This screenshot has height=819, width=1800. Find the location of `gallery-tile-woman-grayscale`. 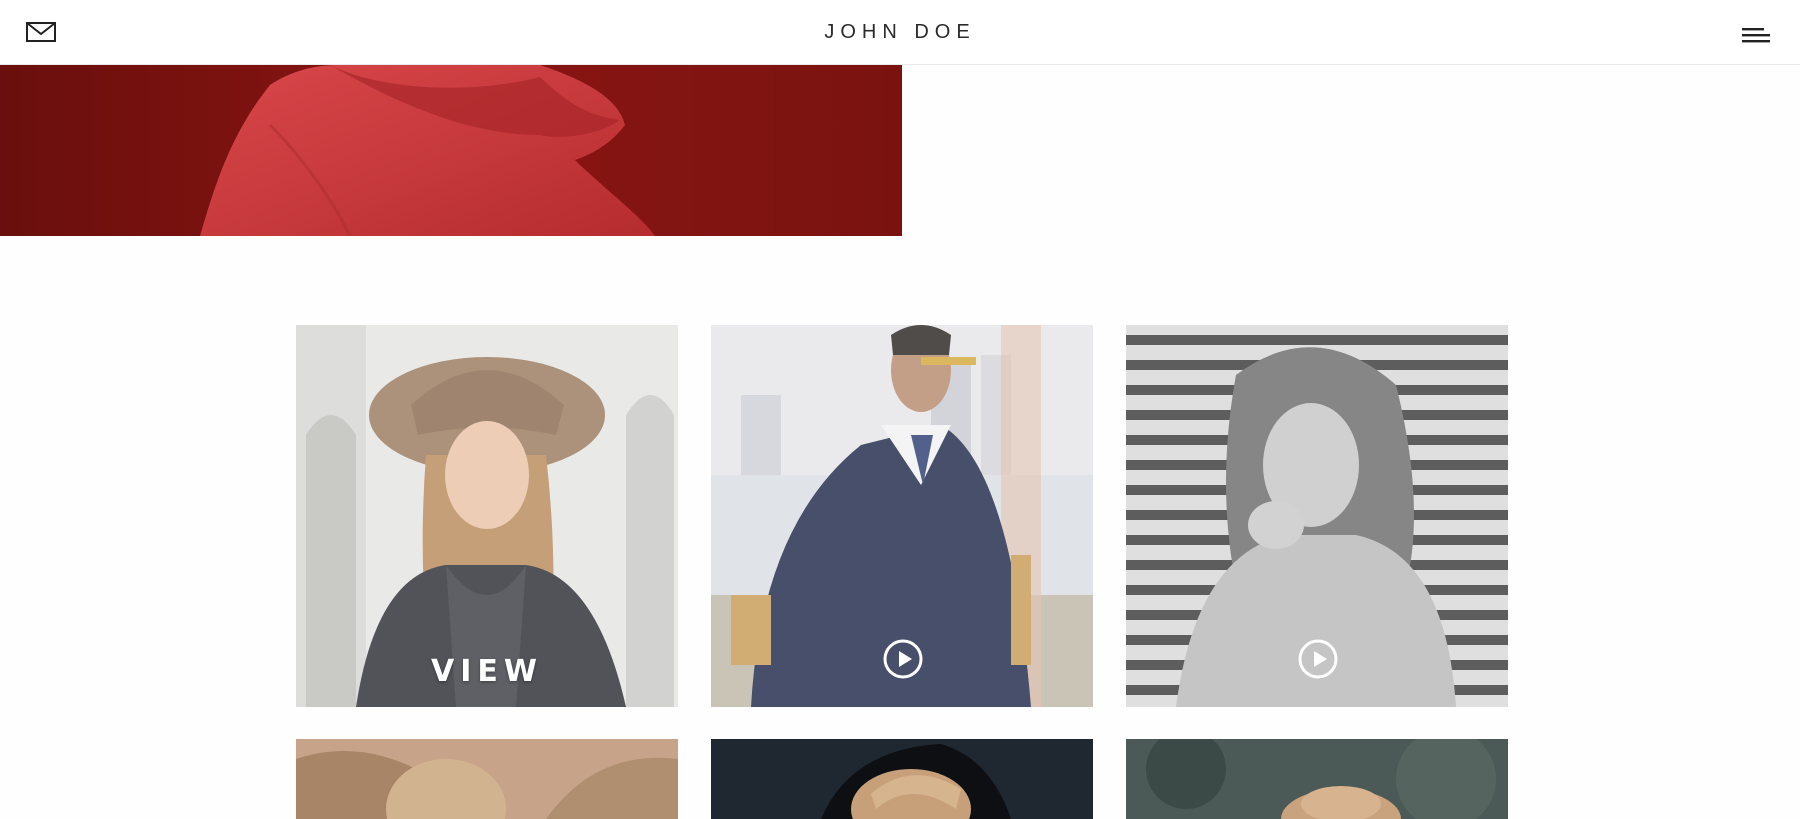

gallery-tile-woman-grayscale is located at coordinates (1317, 516).